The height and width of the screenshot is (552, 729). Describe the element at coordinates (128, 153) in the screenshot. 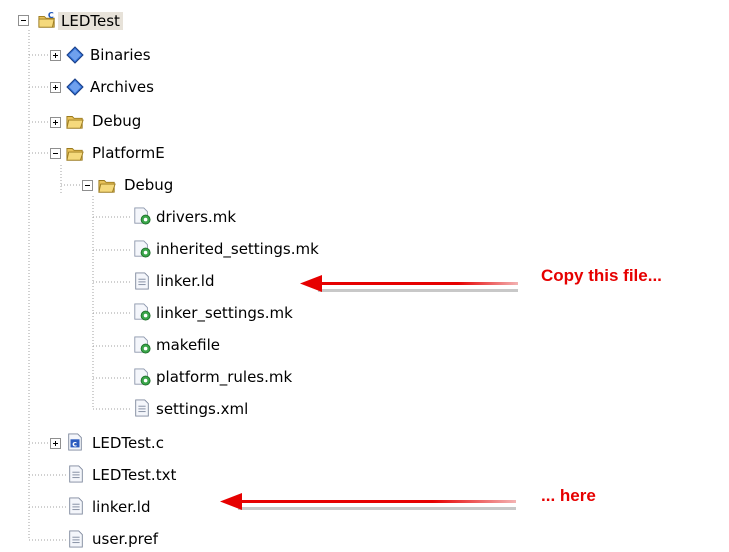

I see `tree-item-platforme: PlatformE` at that location.